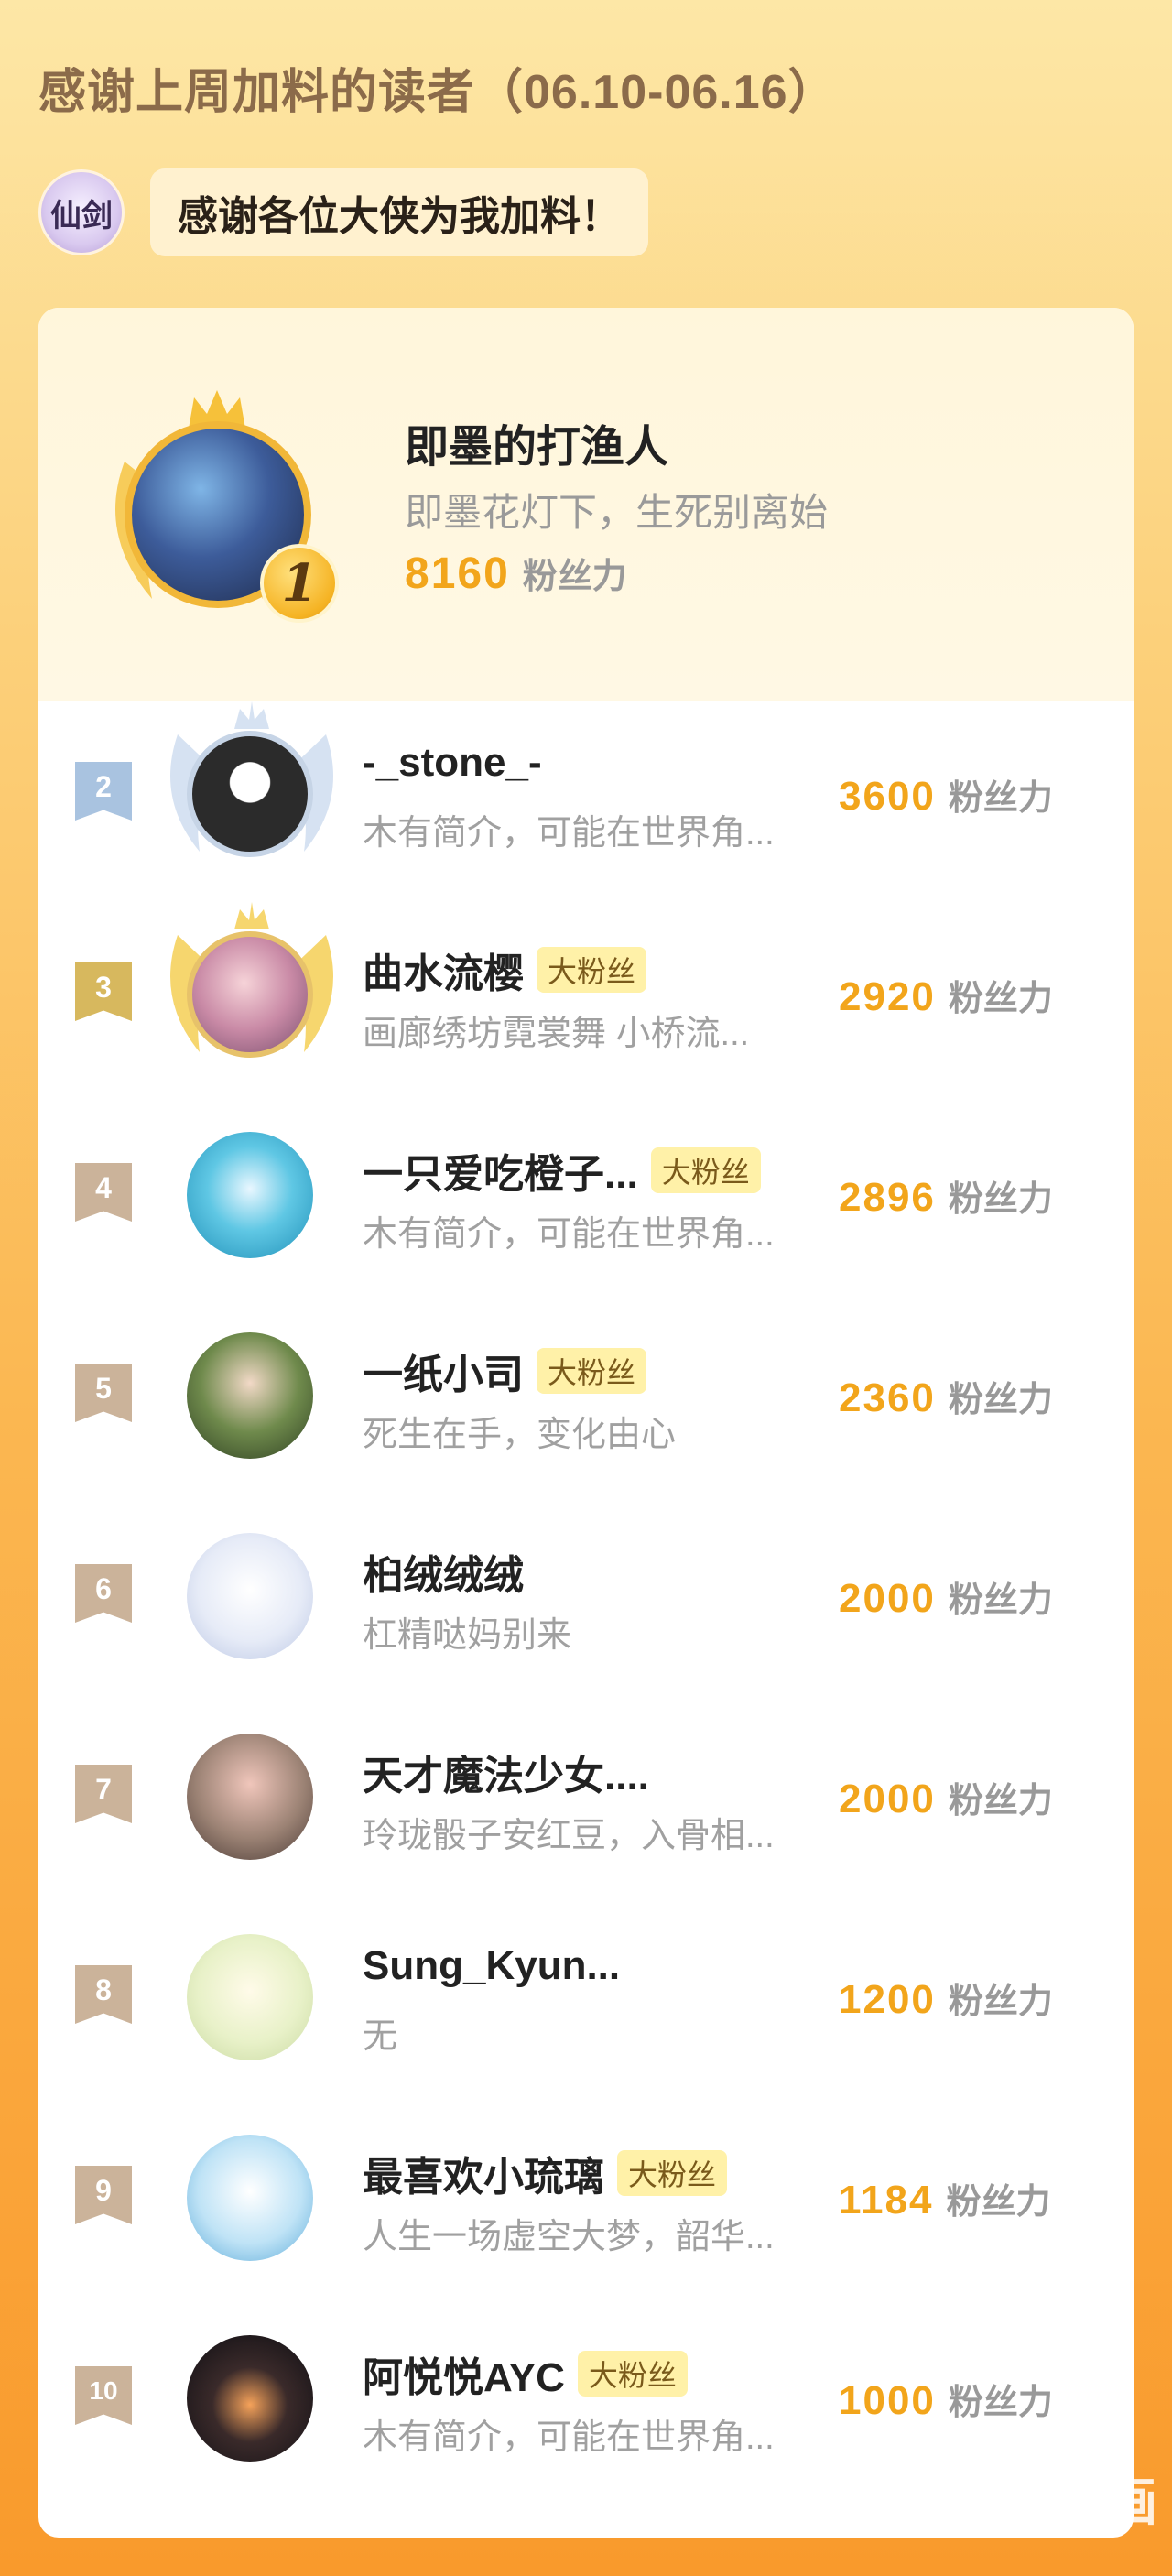 The image size is (1172, 2576). I want to click on rank-badge: 6, so click(103, 1593).